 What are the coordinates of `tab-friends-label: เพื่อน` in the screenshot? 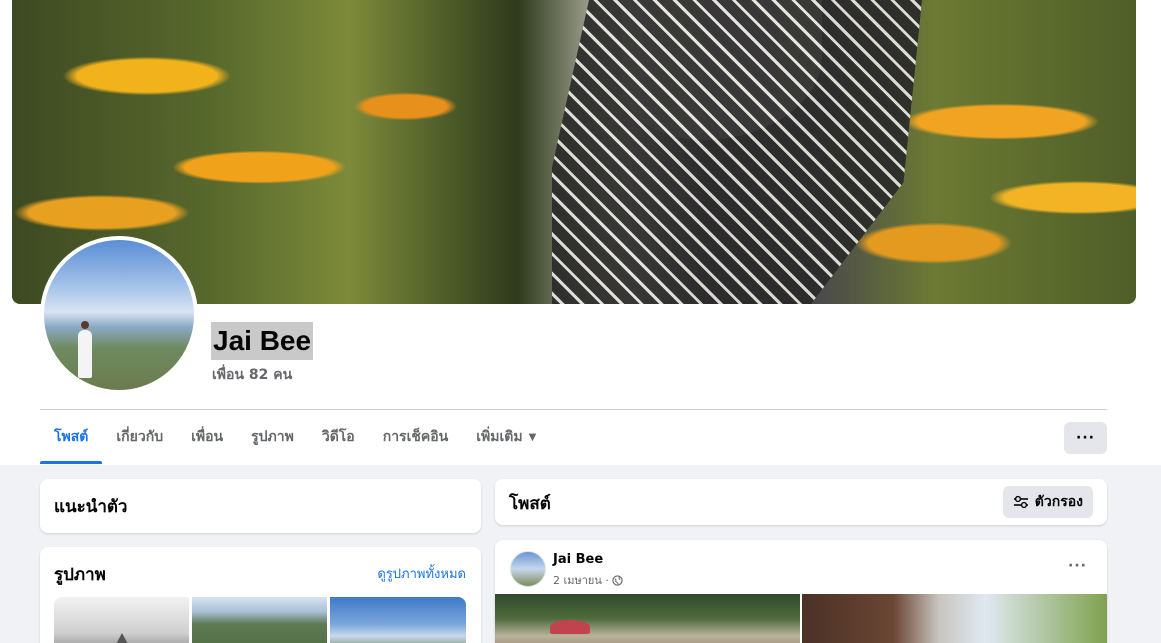 It's located at (207, 437).